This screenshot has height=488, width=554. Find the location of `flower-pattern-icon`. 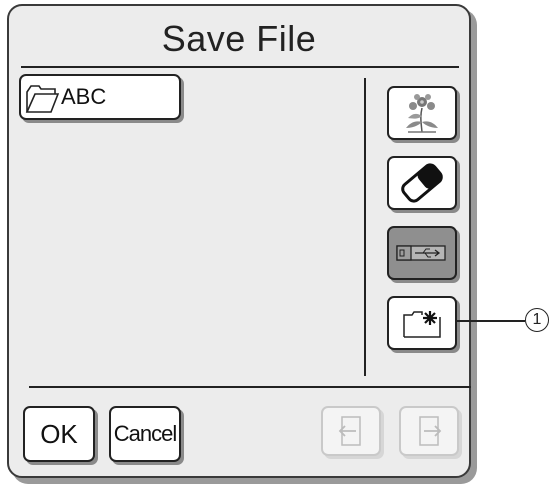

flower-pattern-icon is located at coordinates (422, 113).